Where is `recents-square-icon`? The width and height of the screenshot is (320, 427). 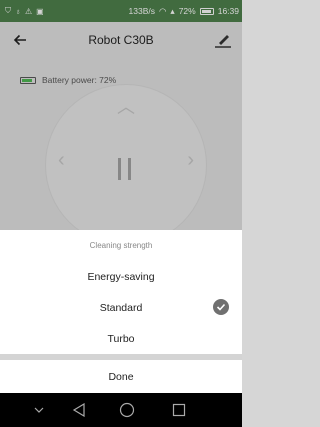
recents-square-icon is located at coordinates (179, 410).